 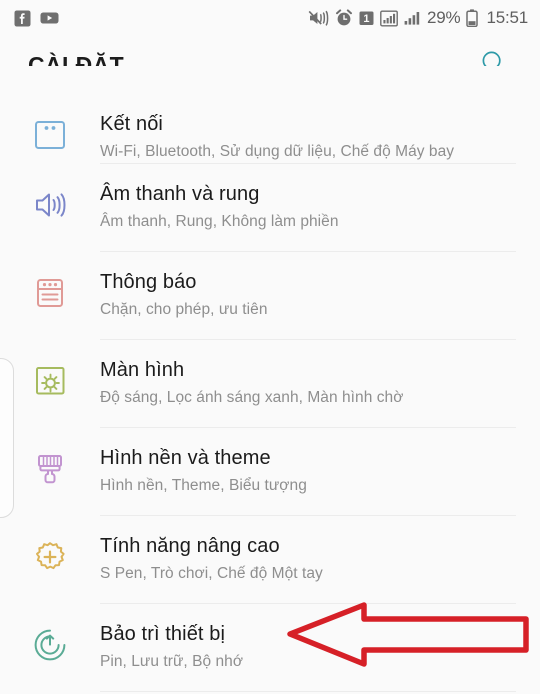 What do you see at coordinates (308, 287) in the screenshot?
I see `settings-row-text: Thông báo Chặn, cho phép, ưu tiên` at bounding box center [308, 287].